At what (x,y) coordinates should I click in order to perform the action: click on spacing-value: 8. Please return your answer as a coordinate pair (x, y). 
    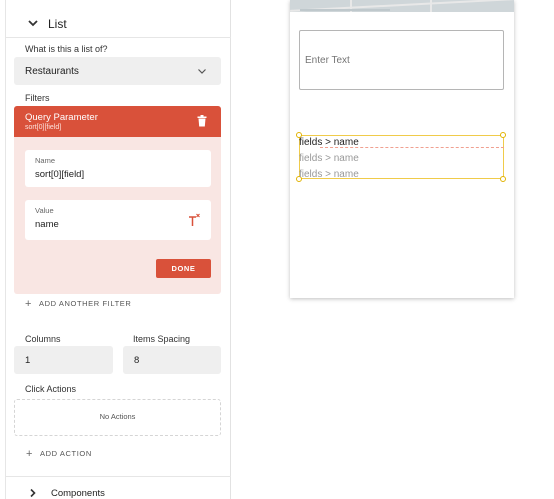
    Looking at the image, I should click on (137, 360).